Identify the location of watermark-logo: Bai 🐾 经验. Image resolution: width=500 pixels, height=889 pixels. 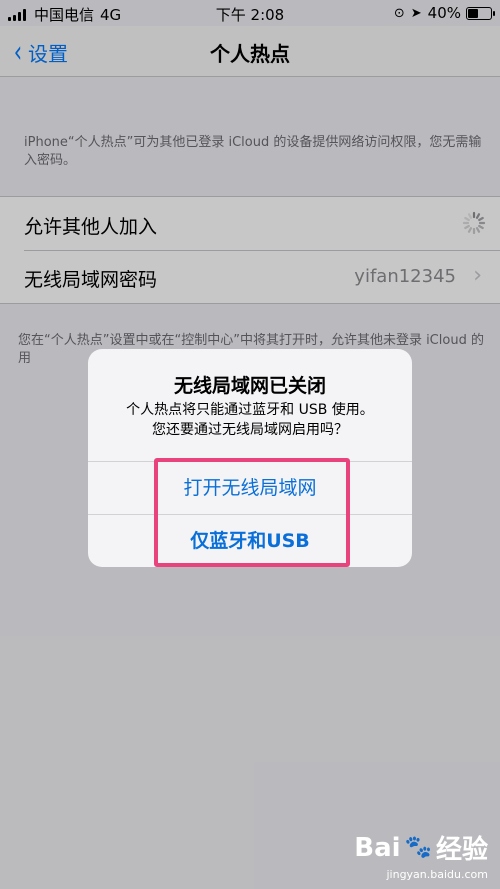
(421, 847).